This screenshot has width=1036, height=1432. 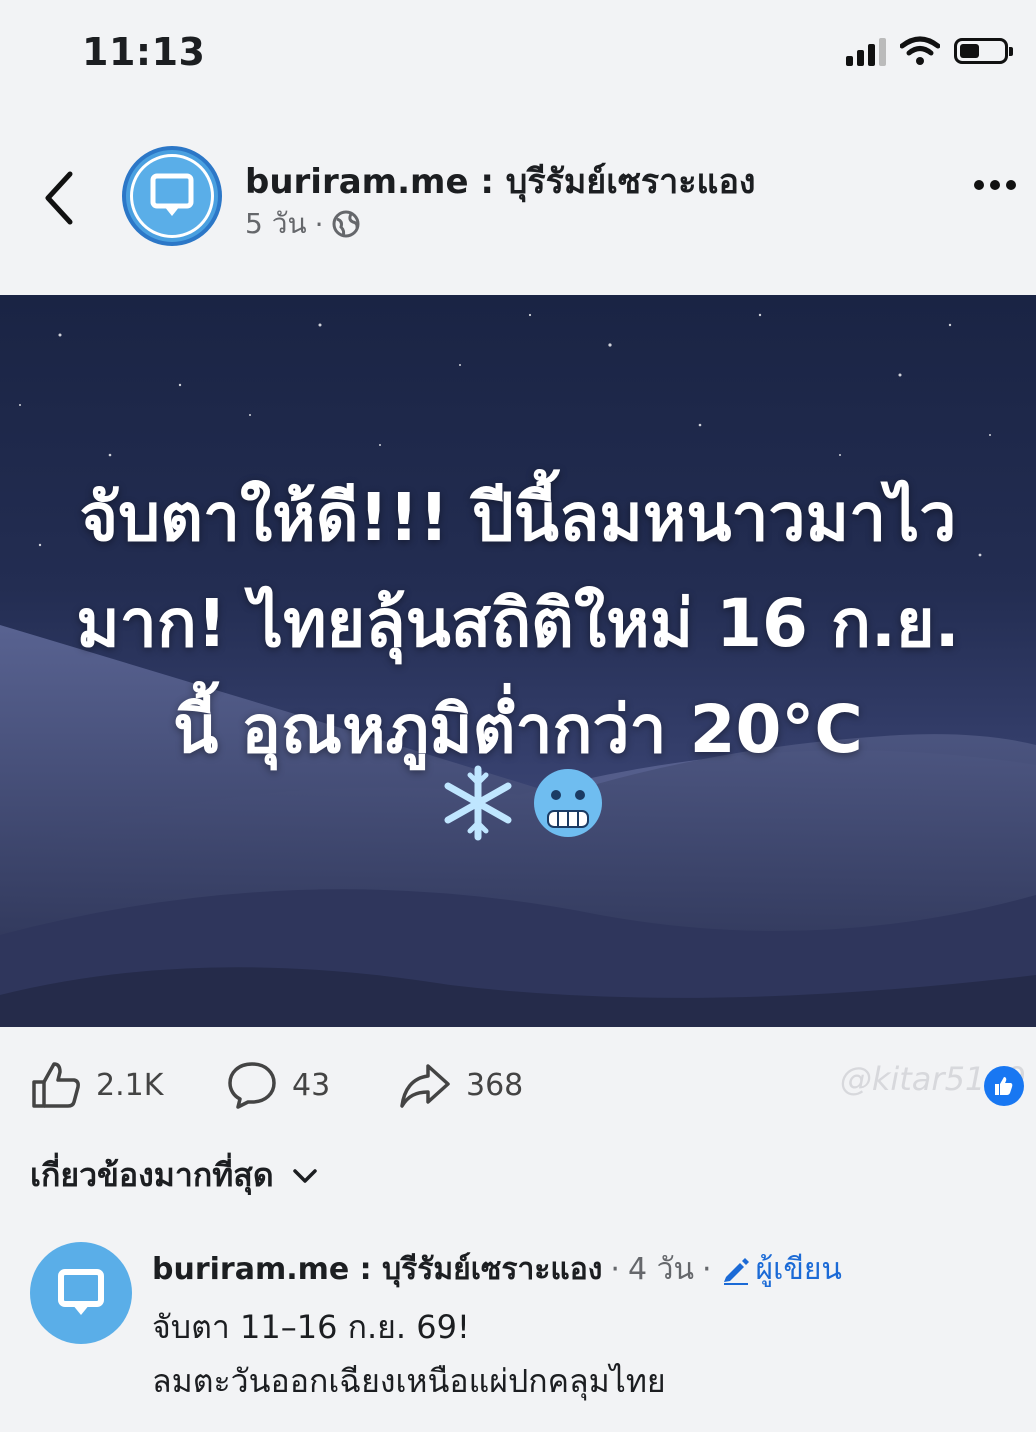 I want to click on more-dots-icon, so click(x=979, y=185).